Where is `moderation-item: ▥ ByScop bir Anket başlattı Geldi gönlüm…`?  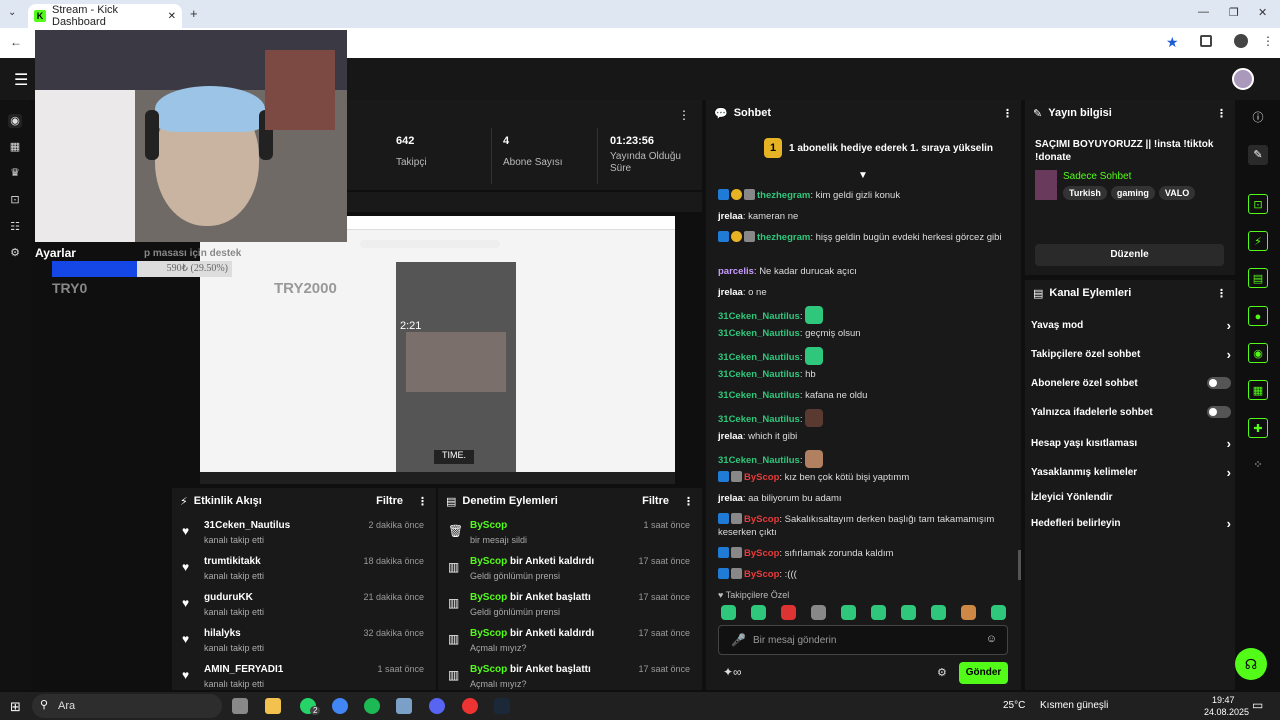 moderation-item: ▥ ByScop bir Anket başlattı Geldi gönlüm… is located at coordinates (569, 606).